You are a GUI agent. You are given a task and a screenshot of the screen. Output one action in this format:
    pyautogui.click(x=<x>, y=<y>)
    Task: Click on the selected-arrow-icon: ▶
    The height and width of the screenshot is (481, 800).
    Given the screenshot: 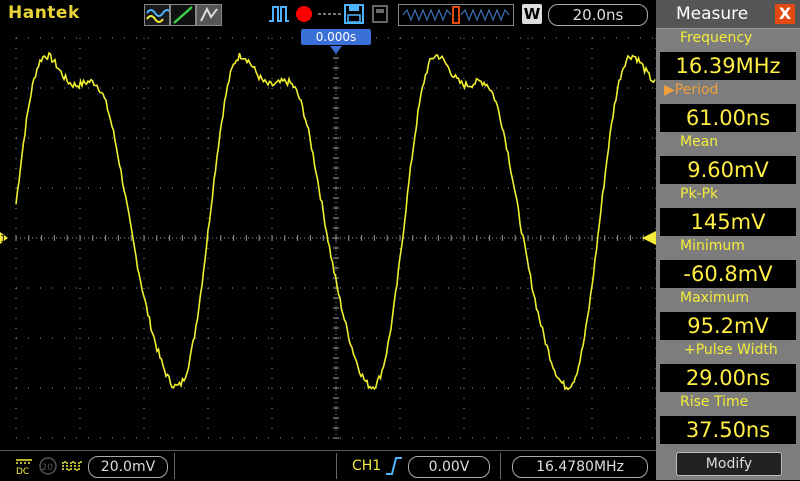 What is the action you would take?
    pyautogui.click(x=669, y=90)
    